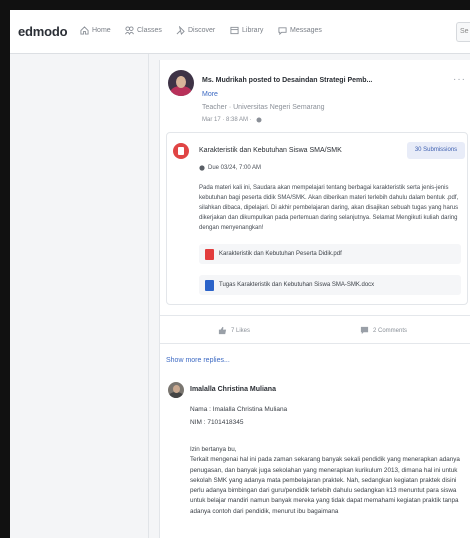 This screenshot has height=538, width=470. I want to click on author-role: Teacher · Universitas Negeri Semarang, so click(263, 107).